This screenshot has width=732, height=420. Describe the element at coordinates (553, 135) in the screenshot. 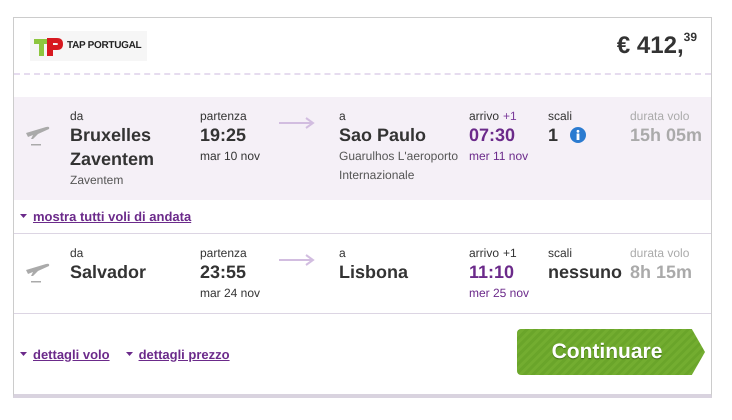

I see `stops-value: 1` at that location.